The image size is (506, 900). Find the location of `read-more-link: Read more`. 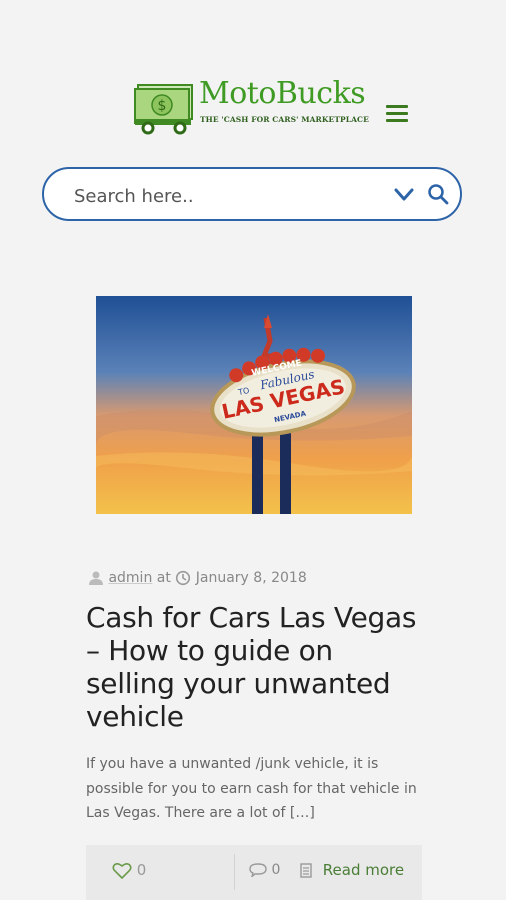

read-more-link: Read more is located at coordinates (352, 870).